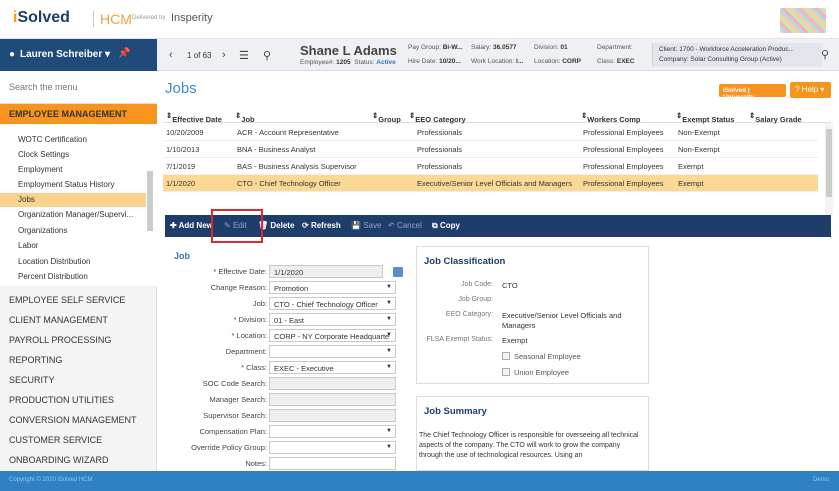 The image size is (839, 491). What do you see at coordinates (825, 54) in the screenshot?
I see `client-search-icon: ⚲` at bounding box center [825, 54].